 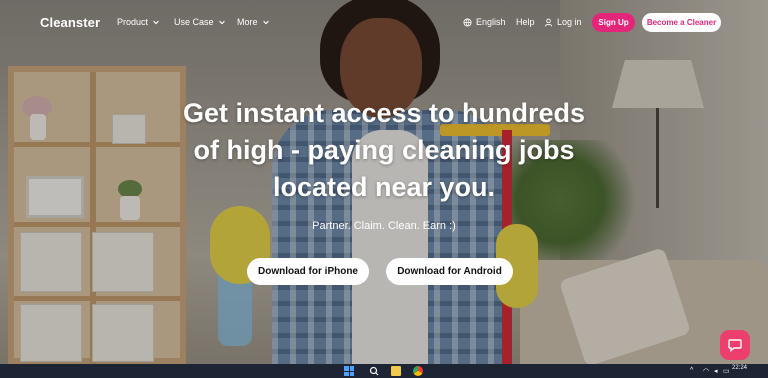 What do you see at coordinates (569, 22) in the screenshot?
I see `login-label: Log in` at bounding box center [569, 22].